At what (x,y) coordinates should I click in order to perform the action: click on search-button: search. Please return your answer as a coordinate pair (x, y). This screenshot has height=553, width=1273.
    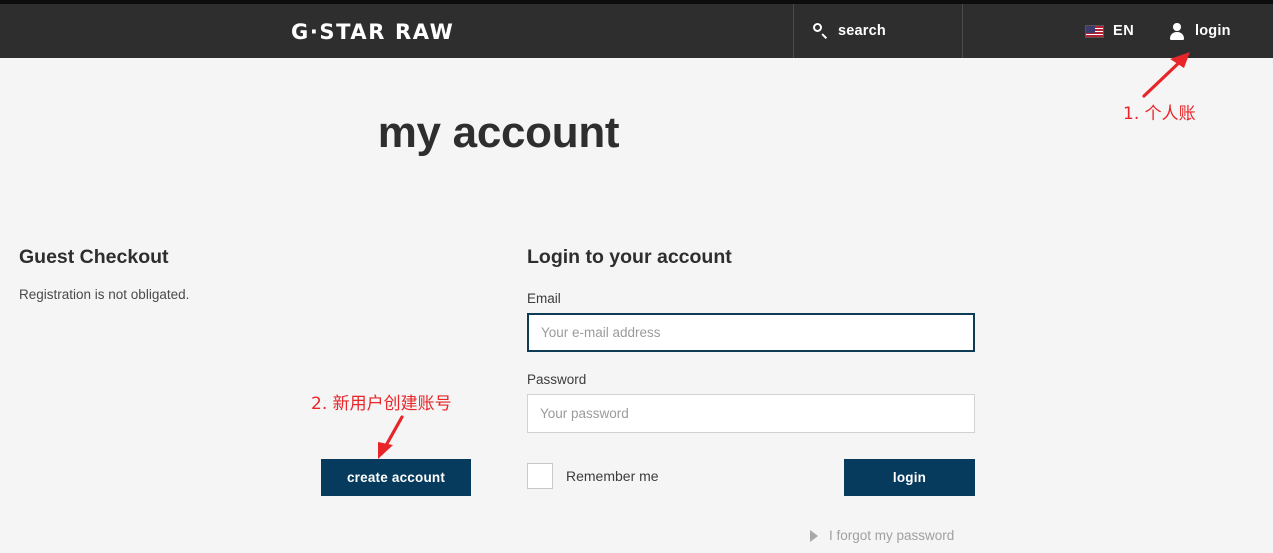
    Looking at the image, I should click on (878, 31).